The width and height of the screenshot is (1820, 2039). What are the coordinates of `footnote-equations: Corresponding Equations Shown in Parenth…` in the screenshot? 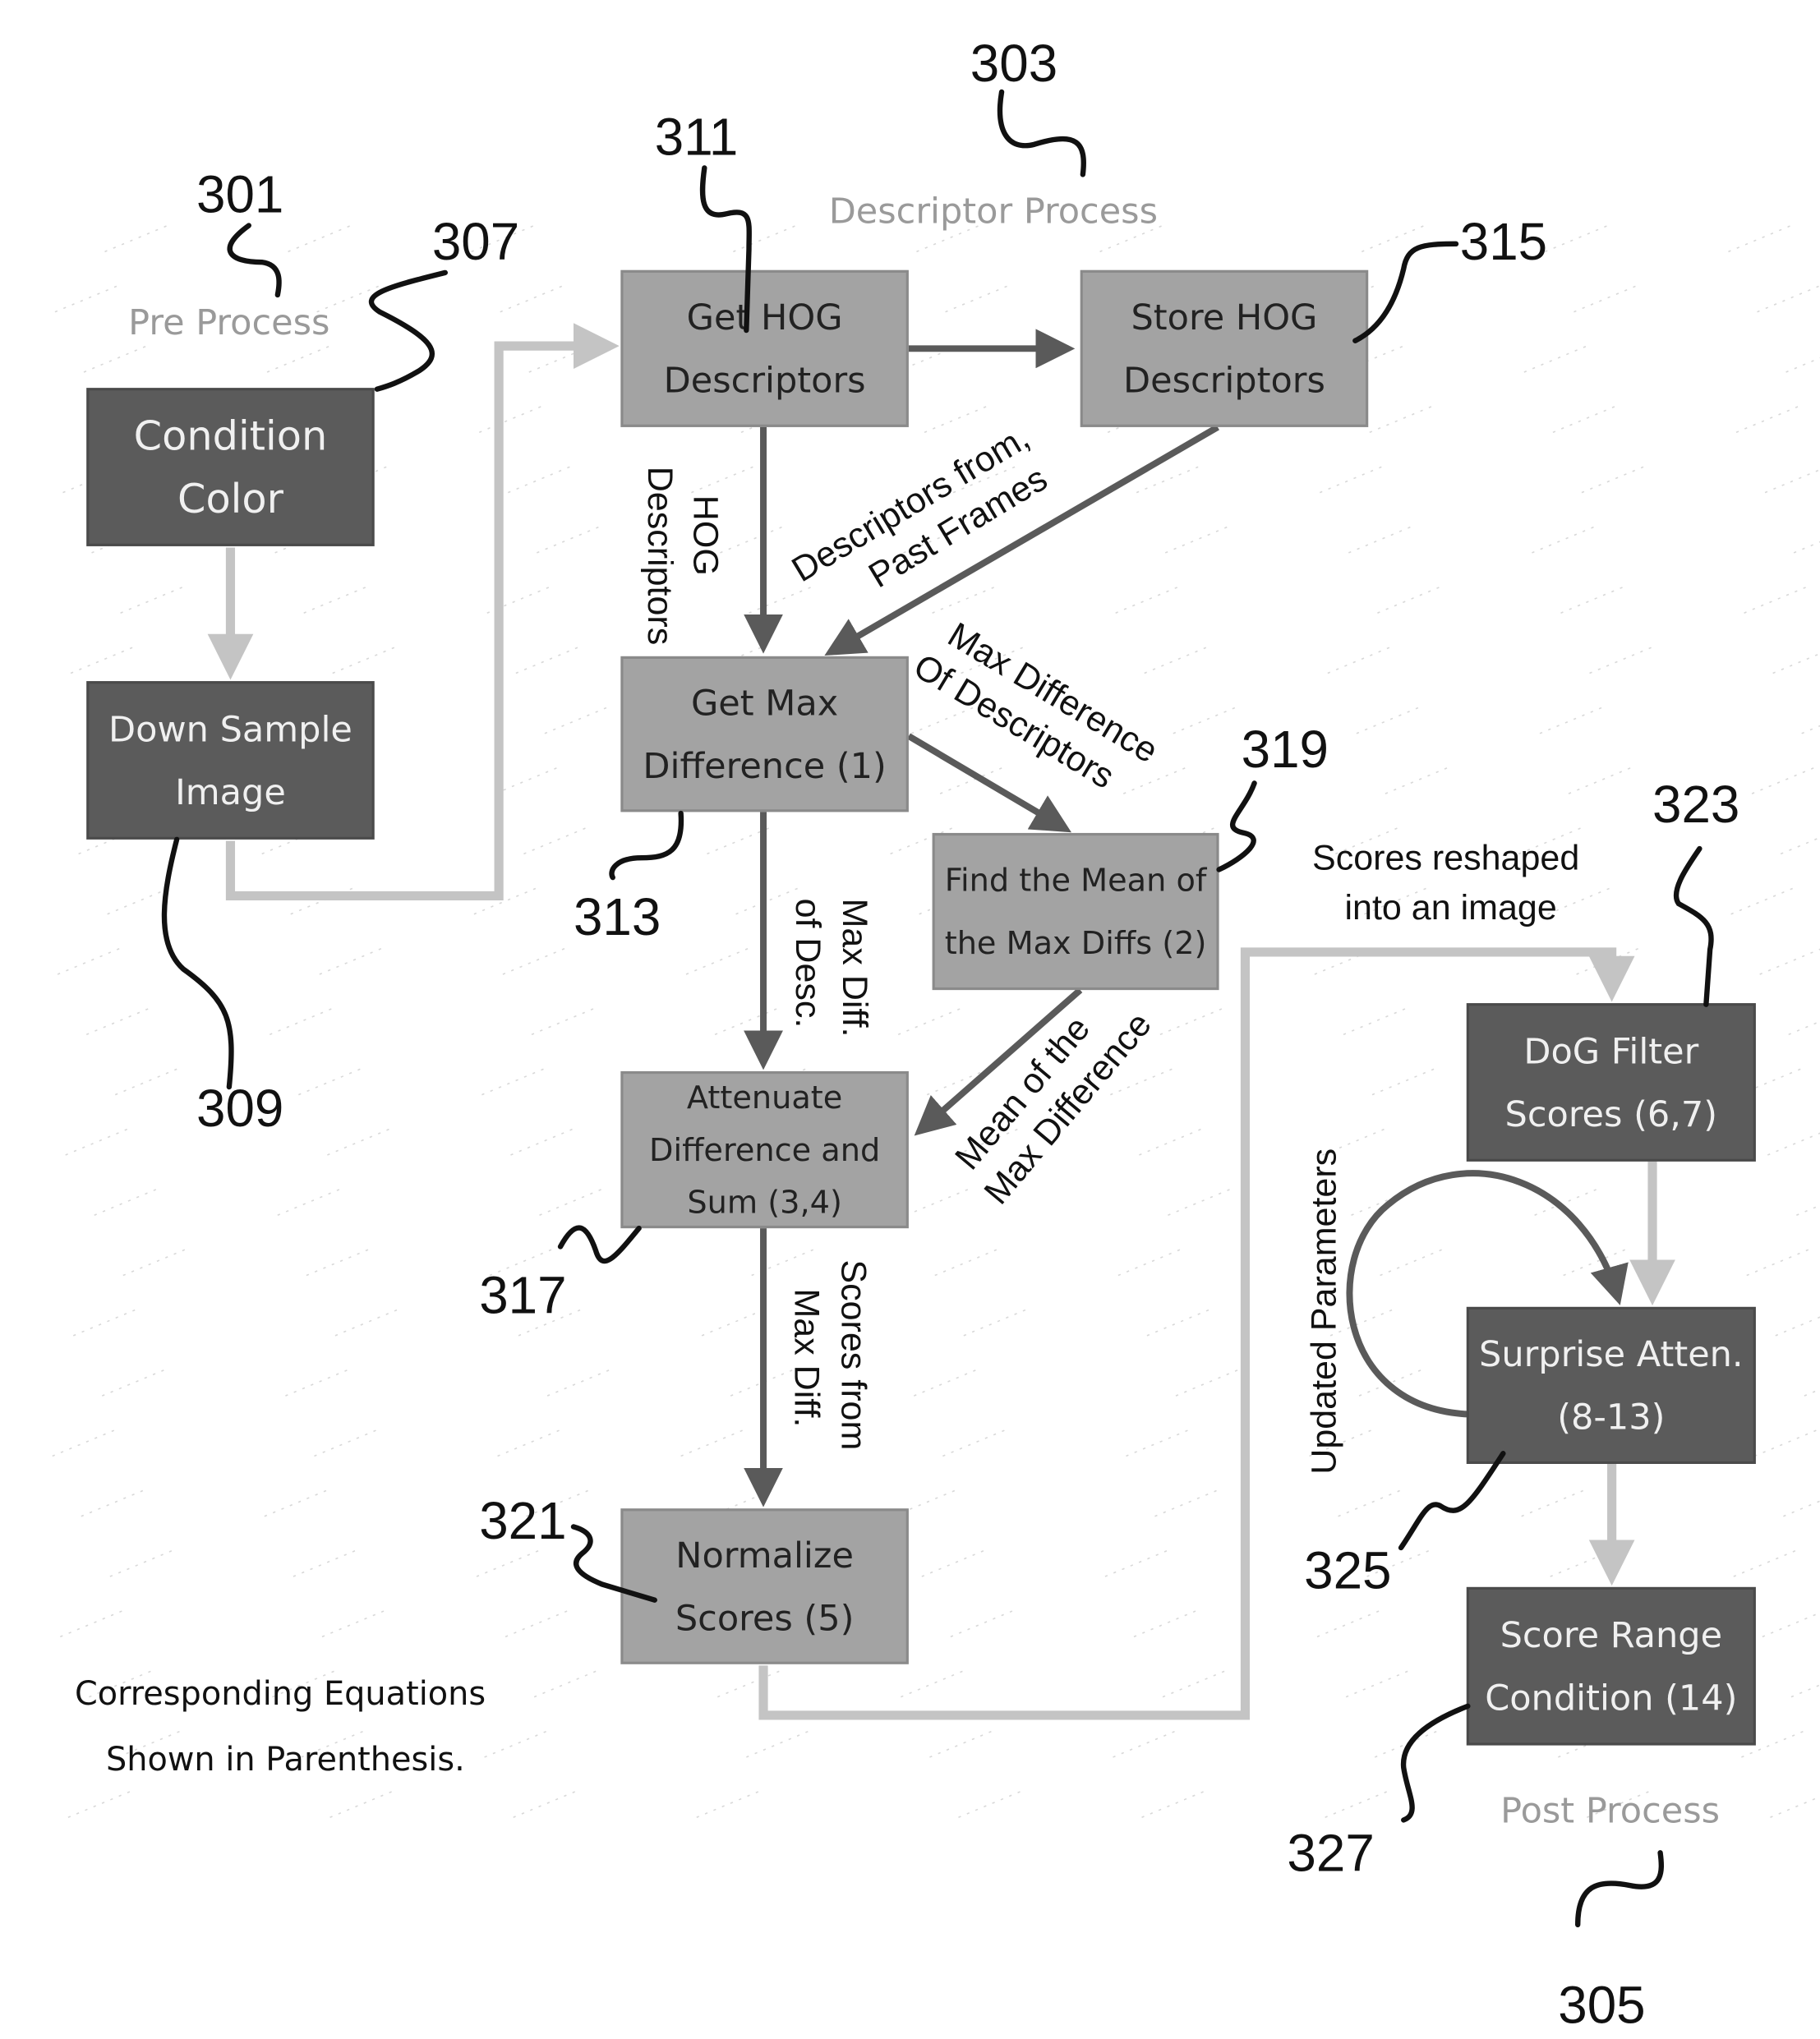 It's located at (285, 1727).